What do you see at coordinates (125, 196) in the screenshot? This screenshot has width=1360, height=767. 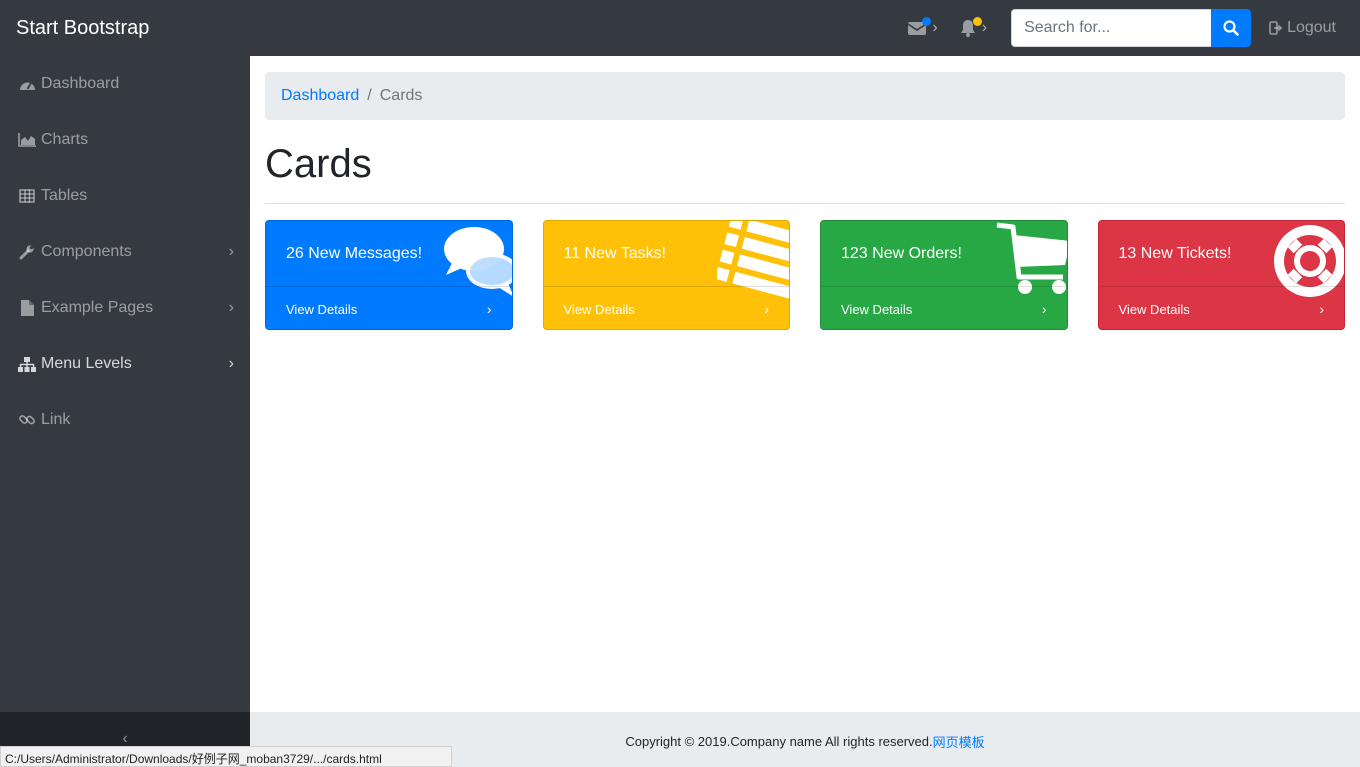 I see `sidebar-item-tables: Tables` at bounding box center [125, 196].